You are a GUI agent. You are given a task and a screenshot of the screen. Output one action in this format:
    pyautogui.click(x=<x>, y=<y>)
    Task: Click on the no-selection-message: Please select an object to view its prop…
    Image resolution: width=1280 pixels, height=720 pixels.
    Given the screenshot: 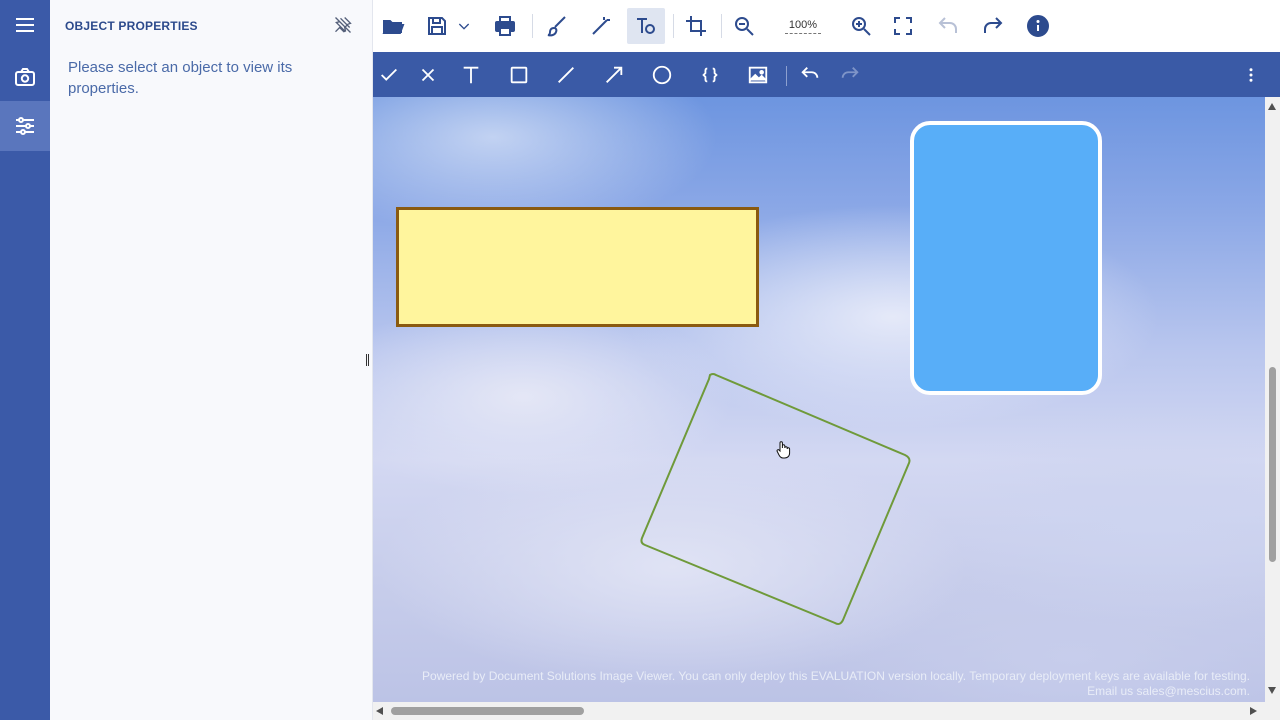 What is the action you would take?
    pyautogui.click(x=180, y=78)
    